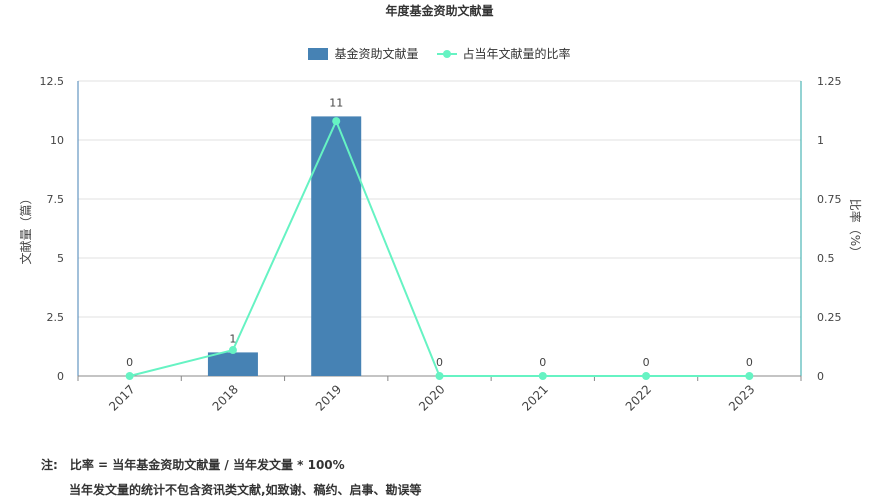 The image size is (879, 501). What do you see at coordinates (56, 199) in the screenshot?
I see `y-tick-label-left: 7.5` at bounding box center [56, 199].